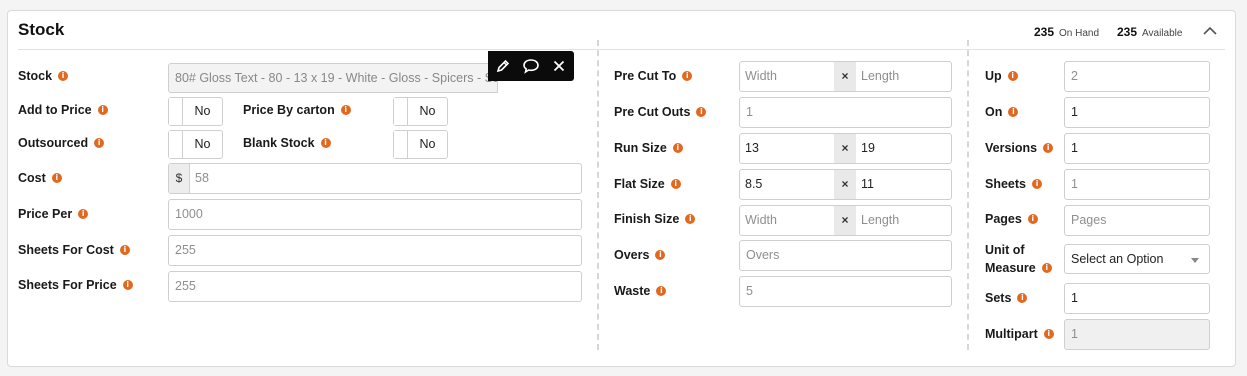 The height and width of the screenshot is (376, 1247). Describe the element at coordinates (1137, 184) in the screenshot. I see `sheets-input: 1` at that location.